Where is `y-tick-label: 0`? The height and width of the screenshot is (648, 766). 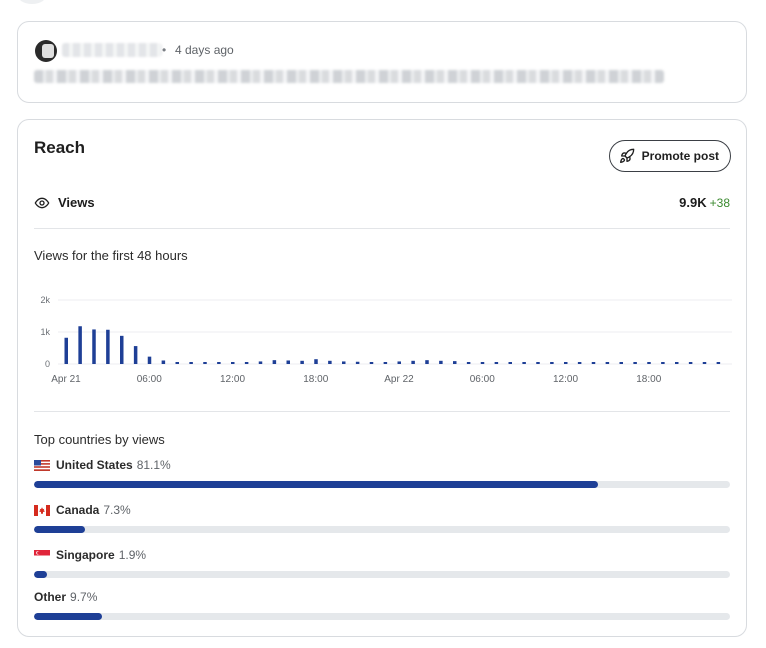 y-tick-label: 0 is located at coordinates (47, 364).